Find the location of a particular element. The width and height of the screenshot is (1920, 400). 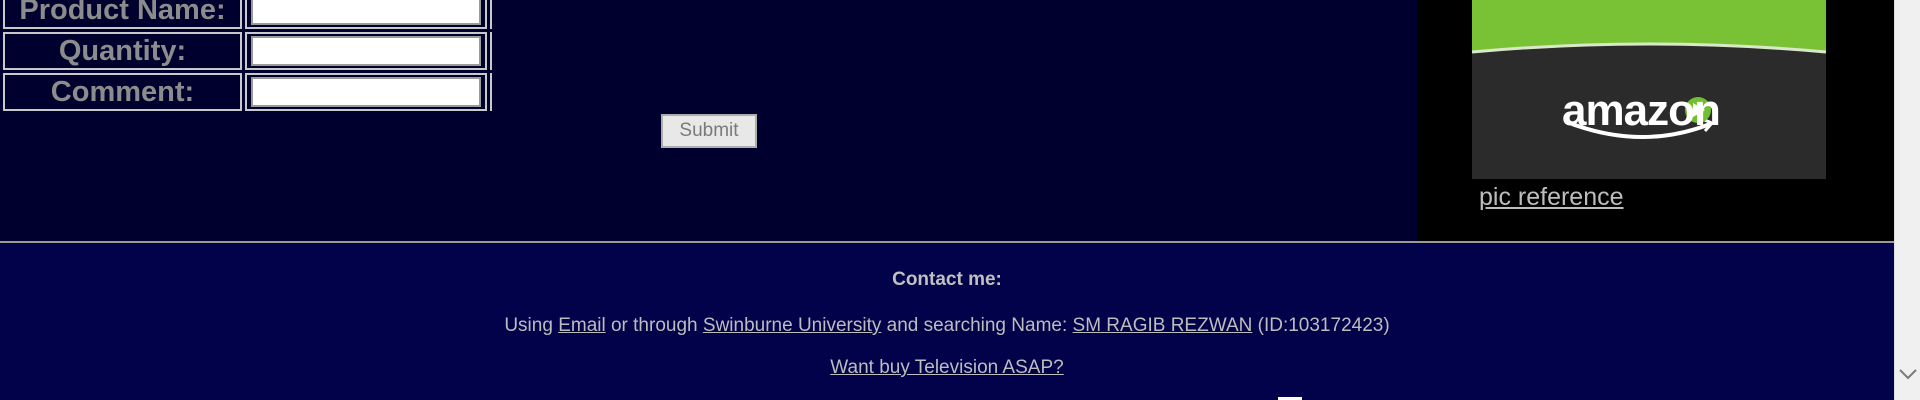

form-row-comment: Comment: is located at coordinates (247, 92).